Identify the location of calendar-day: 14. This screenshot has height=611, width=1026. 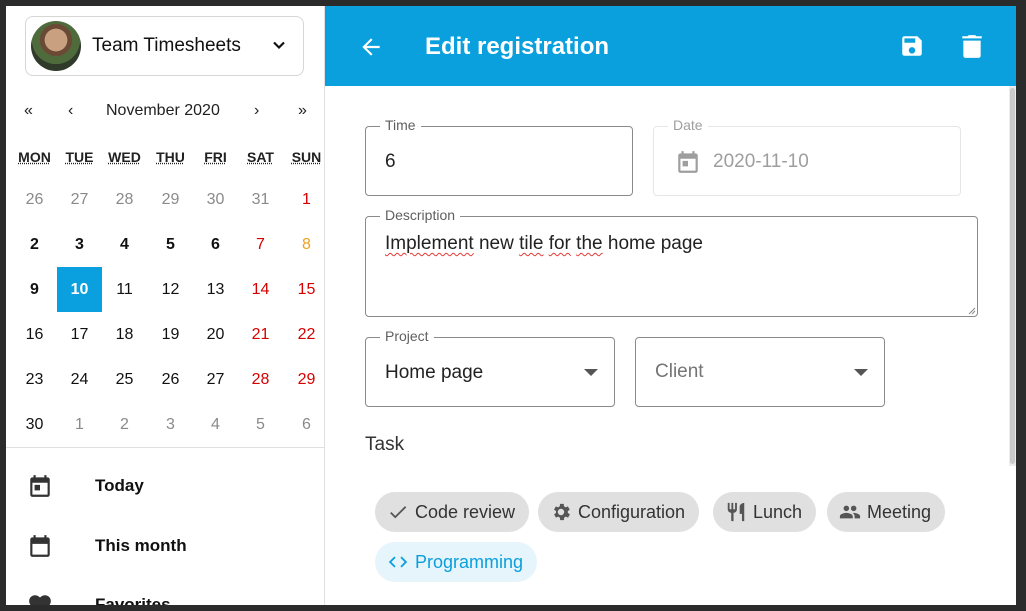
(260, 289).